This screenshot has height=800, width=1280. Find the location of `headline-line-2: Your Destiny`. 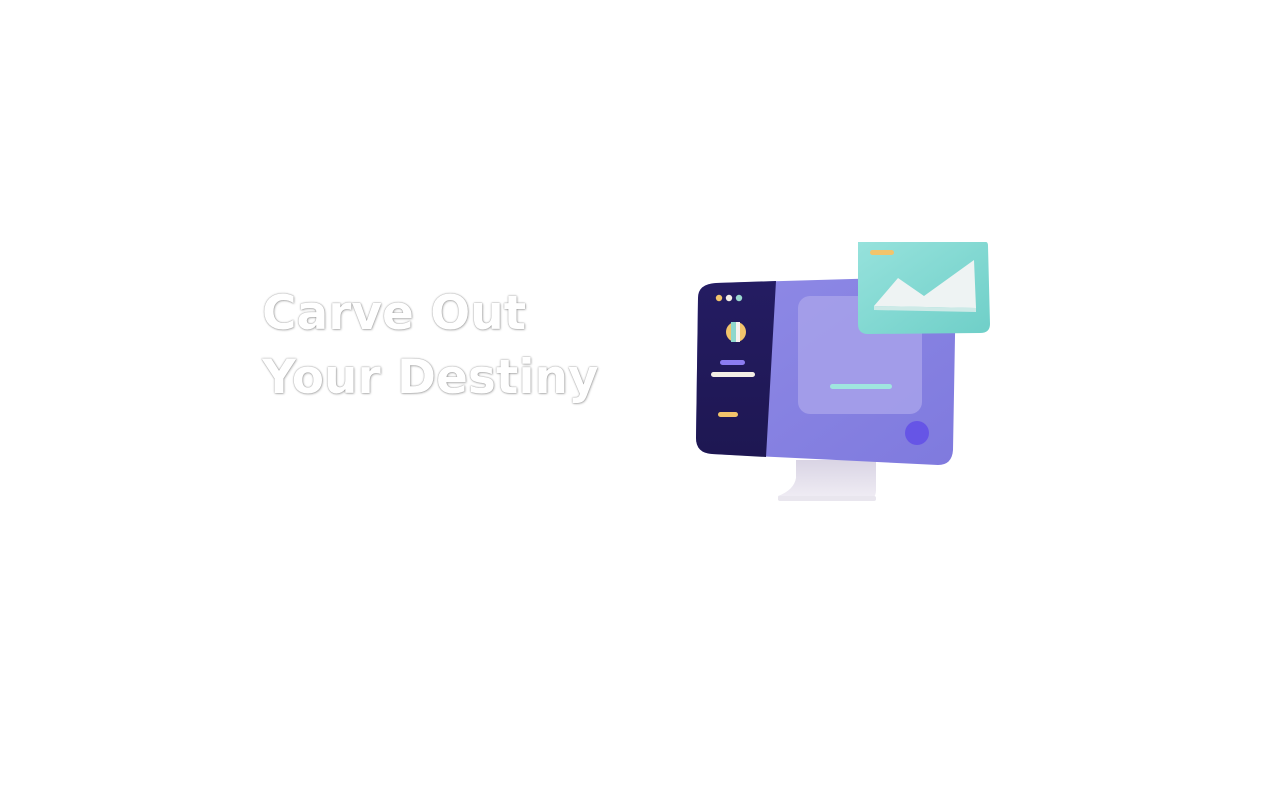

headline-line-2: Your Destiny is located at coordinates (430, 377).